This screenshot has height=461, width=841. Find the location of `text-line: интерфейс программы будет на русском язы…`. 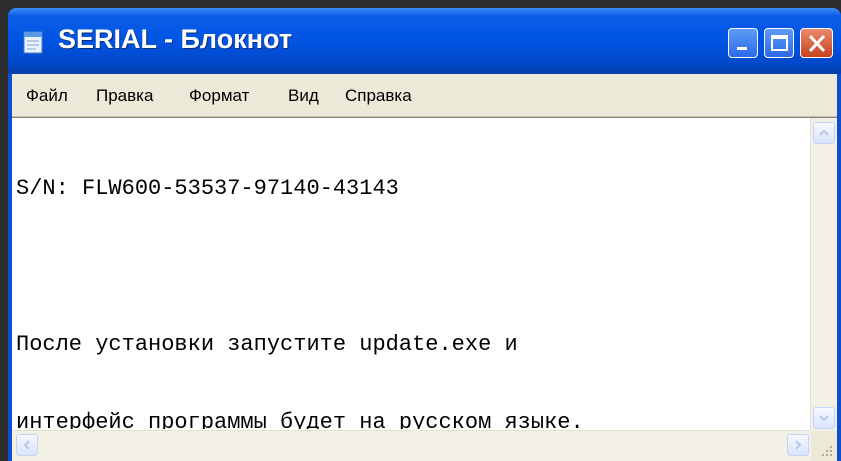

text-line: интерфейс программы будет на русском язы… is located at coordinates (300, 419).